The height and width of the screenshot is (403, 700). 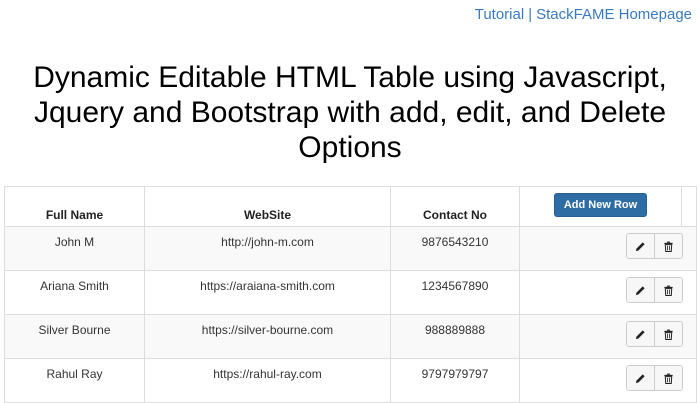 What do you see at coordinates (267, 248) in the screenshot?
I see `cell-website: http://john-m.com` at bounding box center [267, 248].